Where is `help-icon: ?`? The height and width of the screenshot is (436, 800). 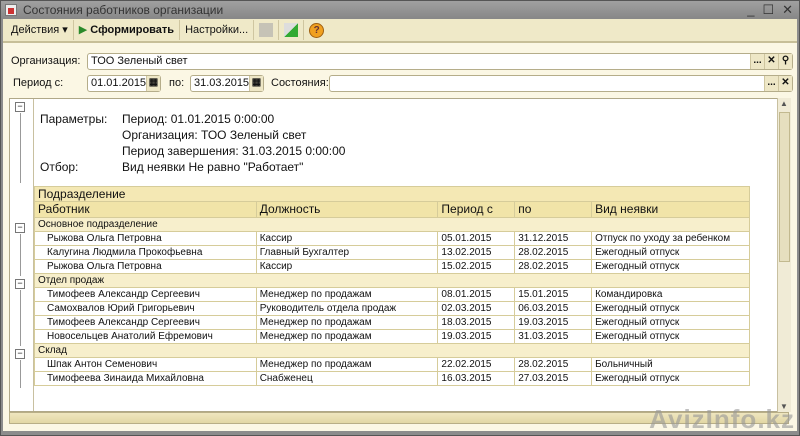 help-icon: ? is located at coordinates (317, 30).